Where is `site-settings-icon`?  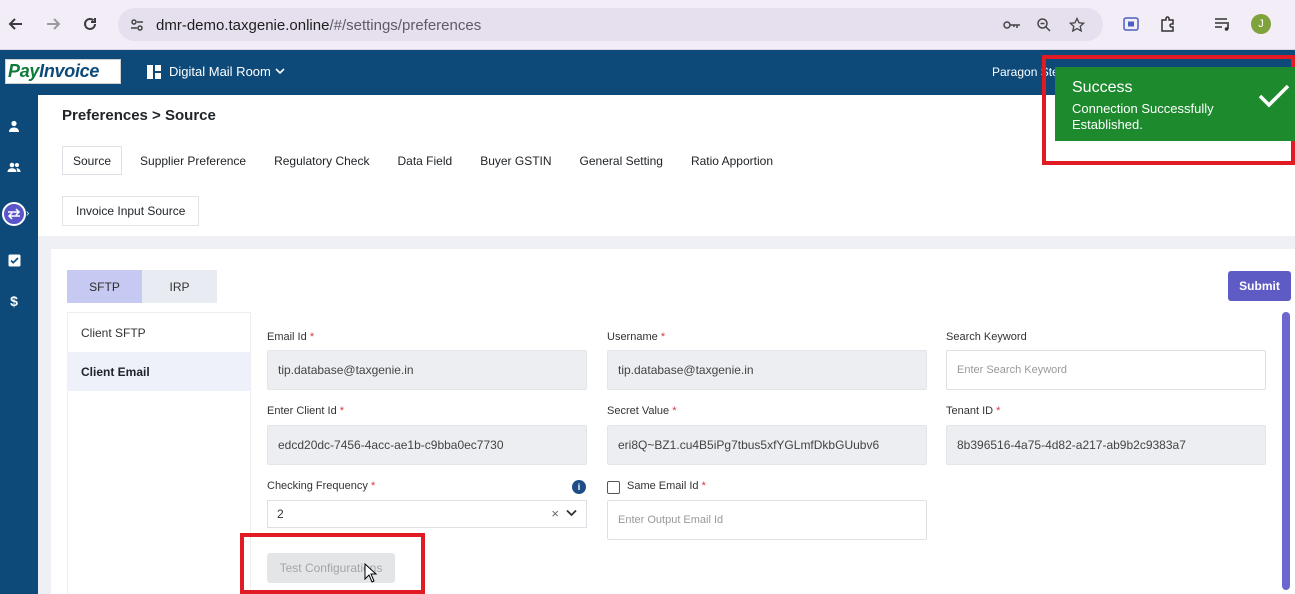
site-settings-icon is located at coordinates (137, 25).